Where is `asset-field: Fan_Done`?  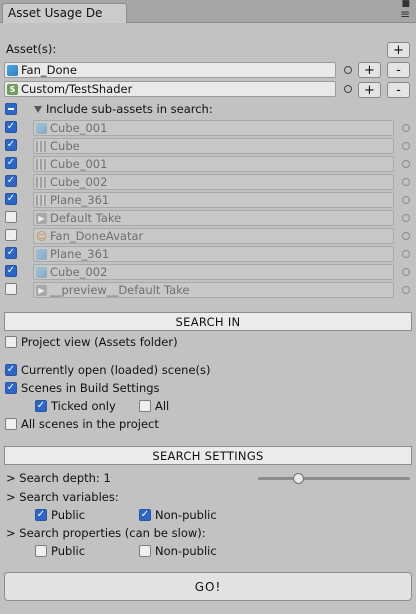
asset-field: Fan_Done is located at coordinates (170, 70).